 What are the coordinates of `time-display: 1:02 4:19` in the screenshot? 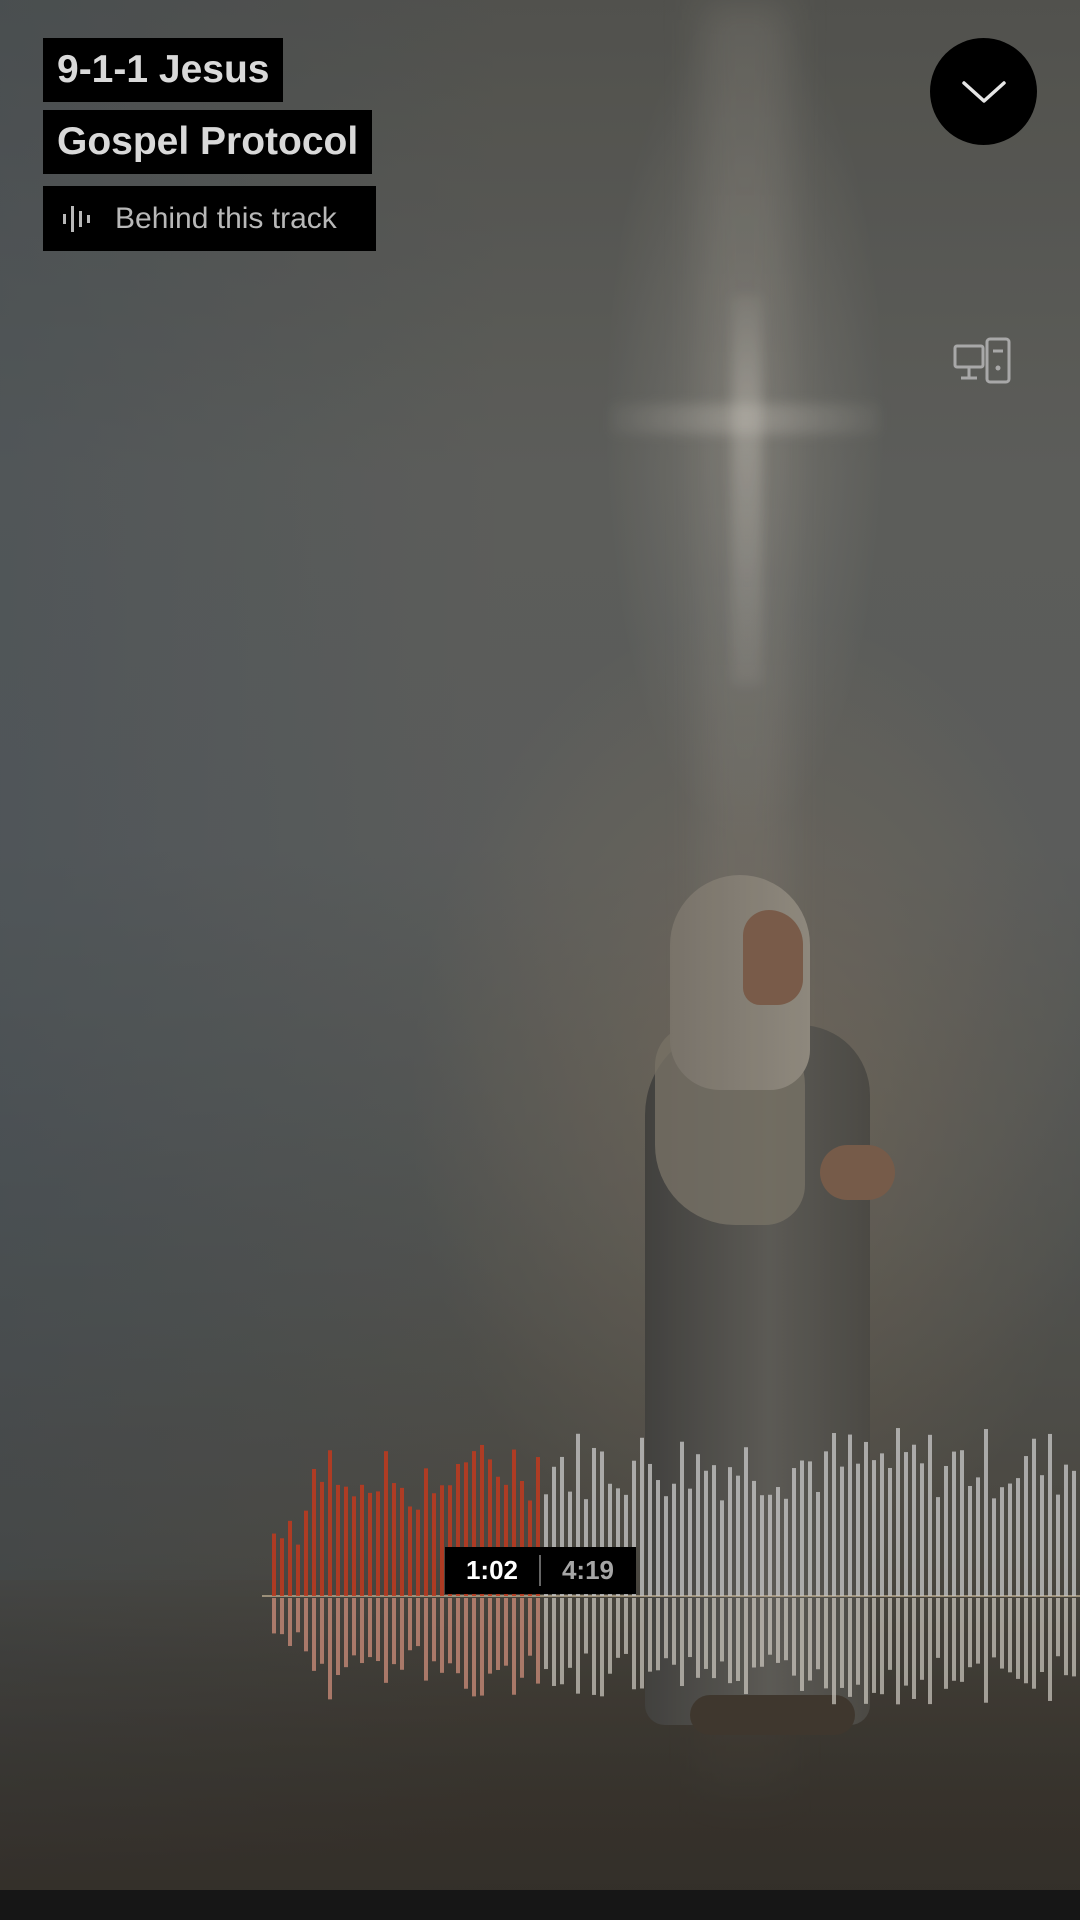 It's located at (540, 1570).